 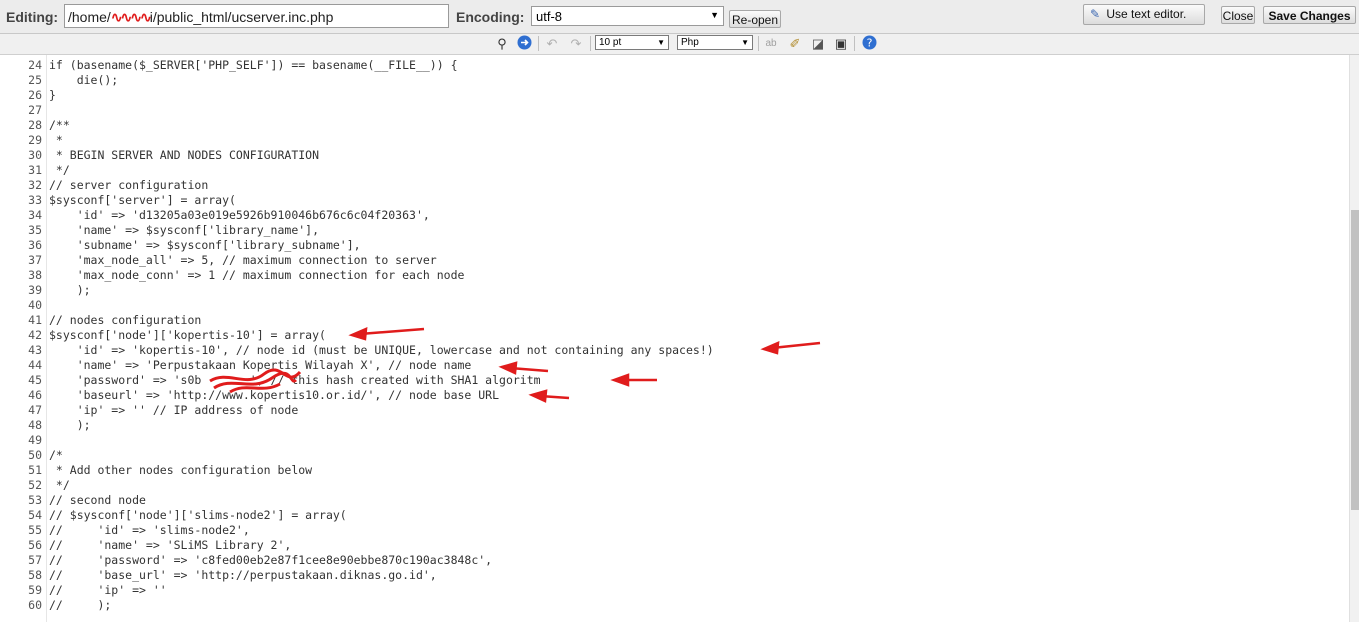 I want to click on use-text-editor-label: Use text editor., so click(x=1146, y=14).